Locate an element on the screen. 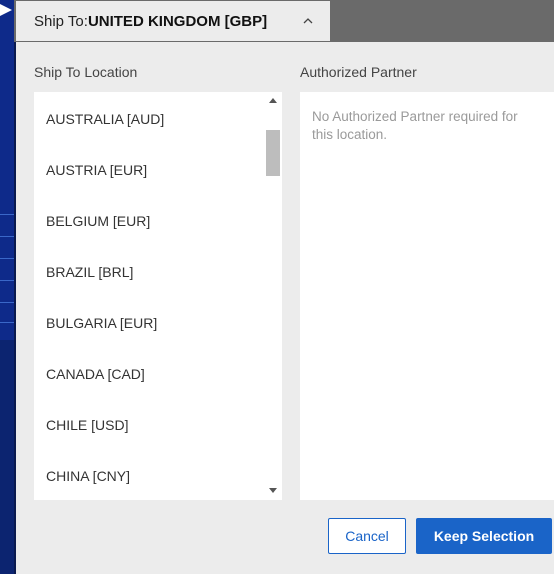 The height and width of the screenshot is (574, 554). cancel-button: Cancel is located at coordinates (367, 536).